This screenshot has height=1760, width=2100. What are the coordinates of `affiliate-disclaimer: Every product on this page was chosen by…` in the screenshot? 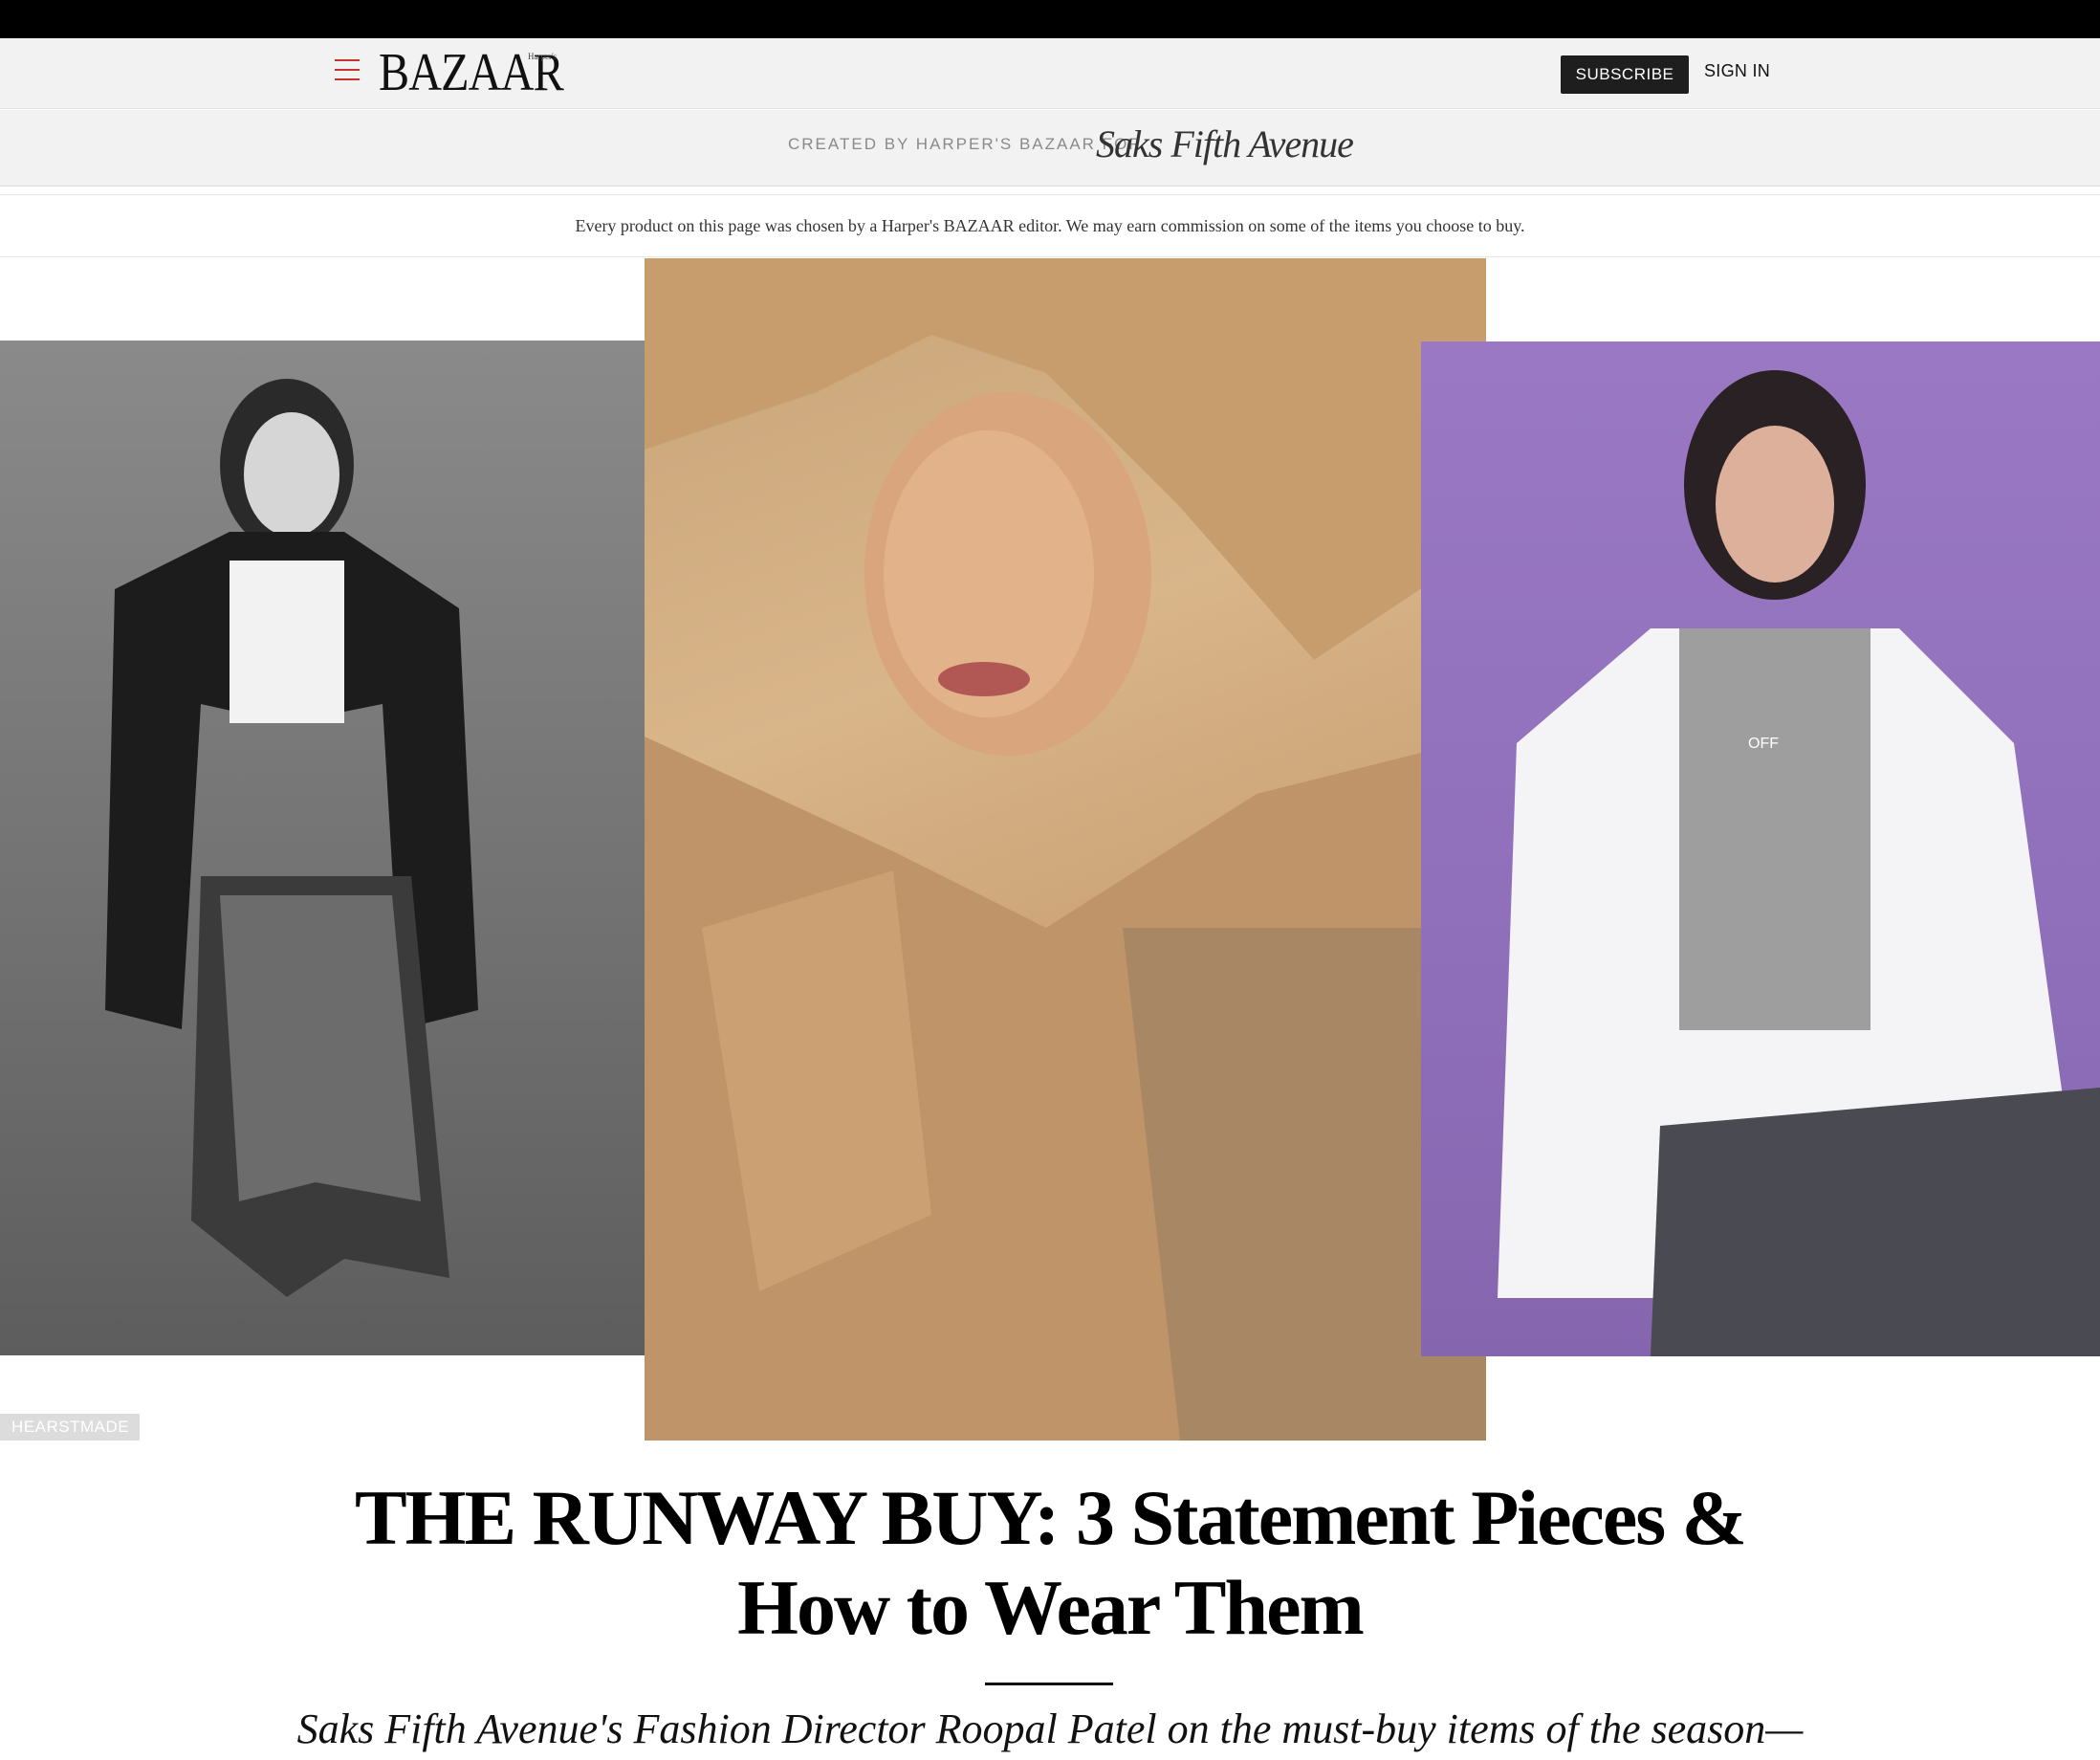 It's located at (1050, 225).